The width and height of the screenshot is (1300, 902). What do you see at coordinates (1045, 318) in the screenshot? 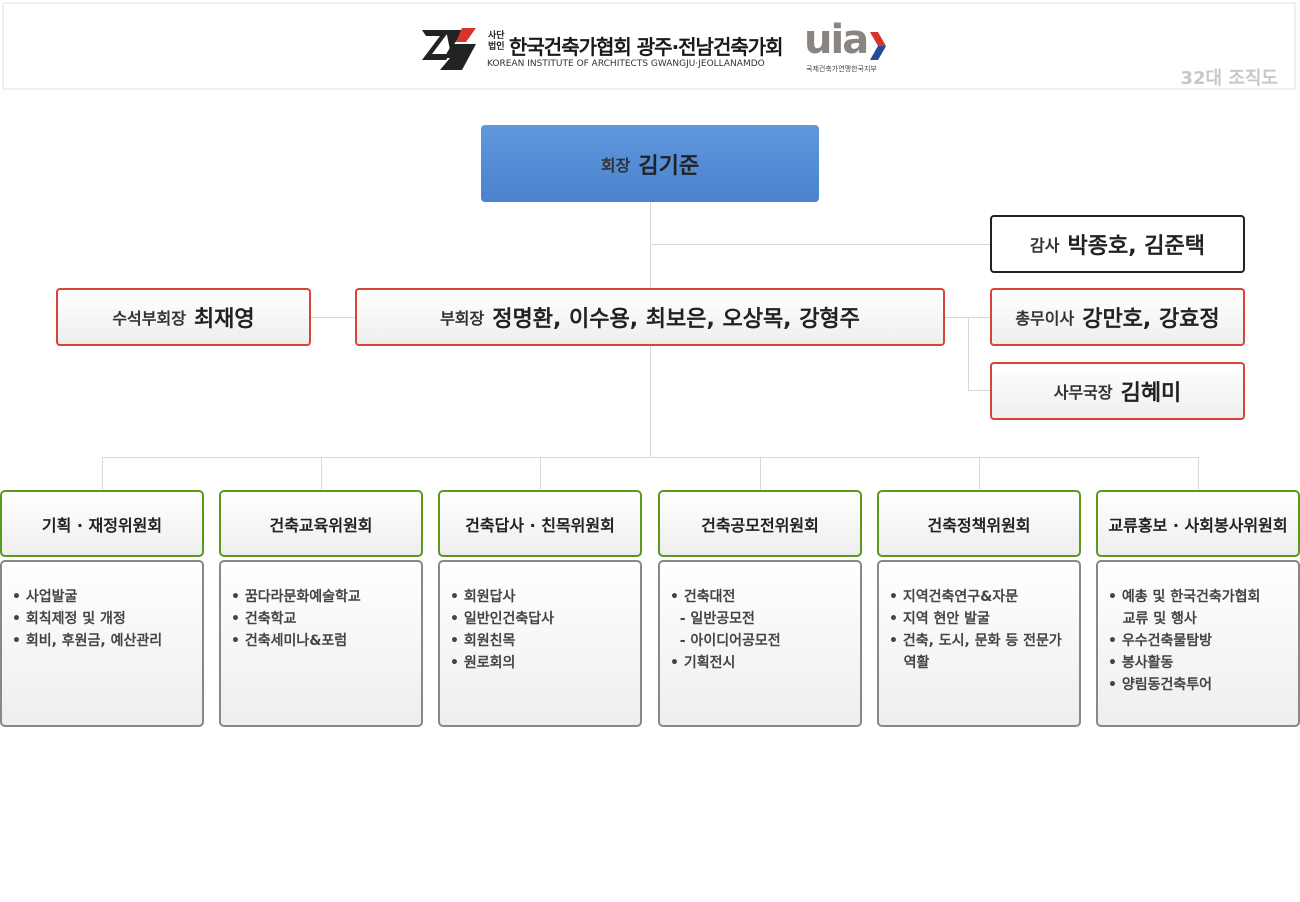
I see `general-affairs-label: 총무이사` at bounding box center [1045, 318].